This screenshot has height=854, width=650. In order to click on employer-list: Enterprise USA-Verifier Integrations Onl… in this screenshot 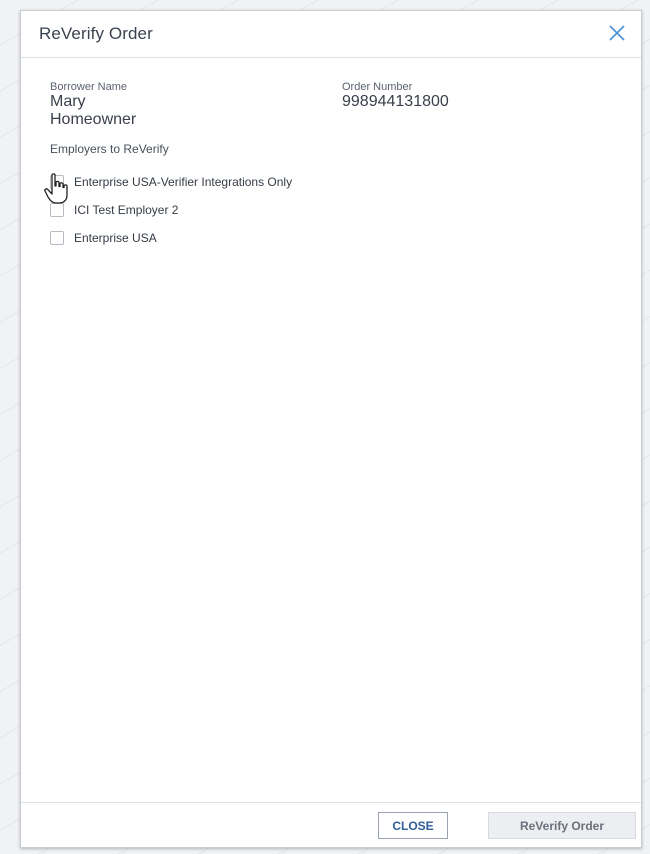, I will do `click(171, 211)`.